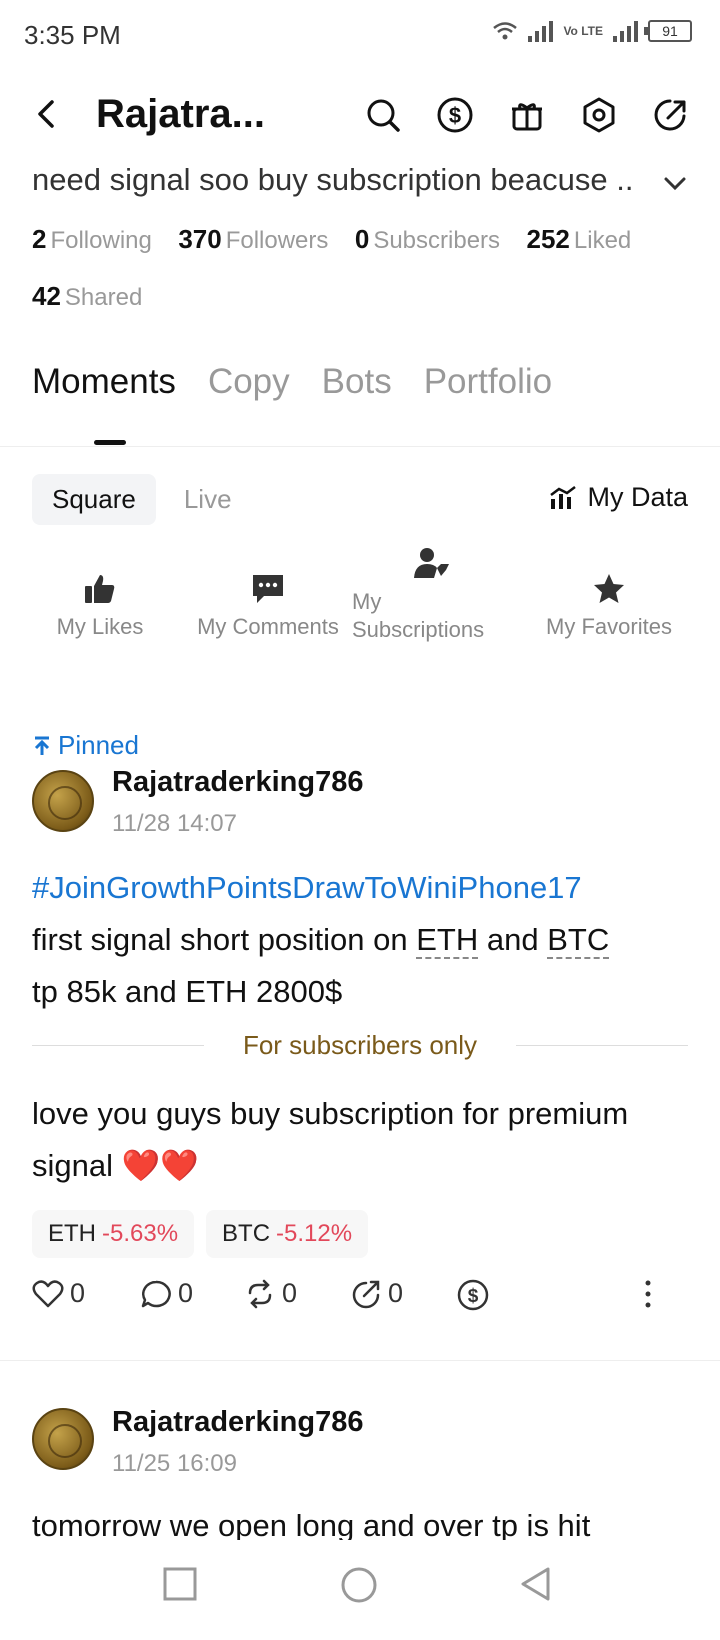 Image resolution: width=720 pixels, height=1640 pixels. I want to click on tab-moments: Moments, so click(104, 382).